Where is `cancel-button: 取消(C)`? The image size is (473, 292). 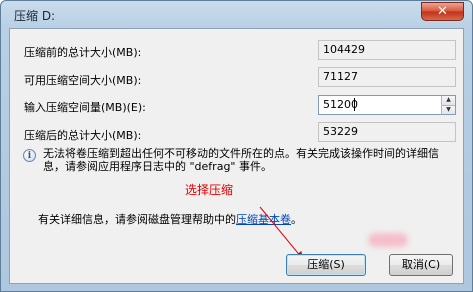 cancel-button: 取消(C) is located at coordinates (421, 265).